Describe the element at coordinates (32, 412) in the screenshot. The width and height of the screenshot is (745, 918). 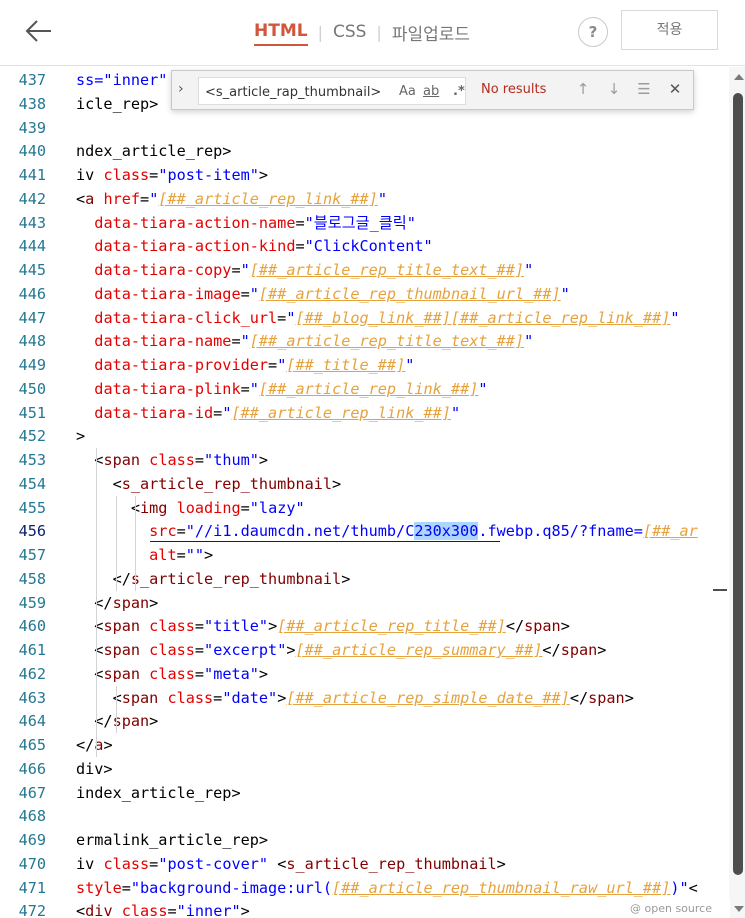
I see `line-number: 451` at that location.